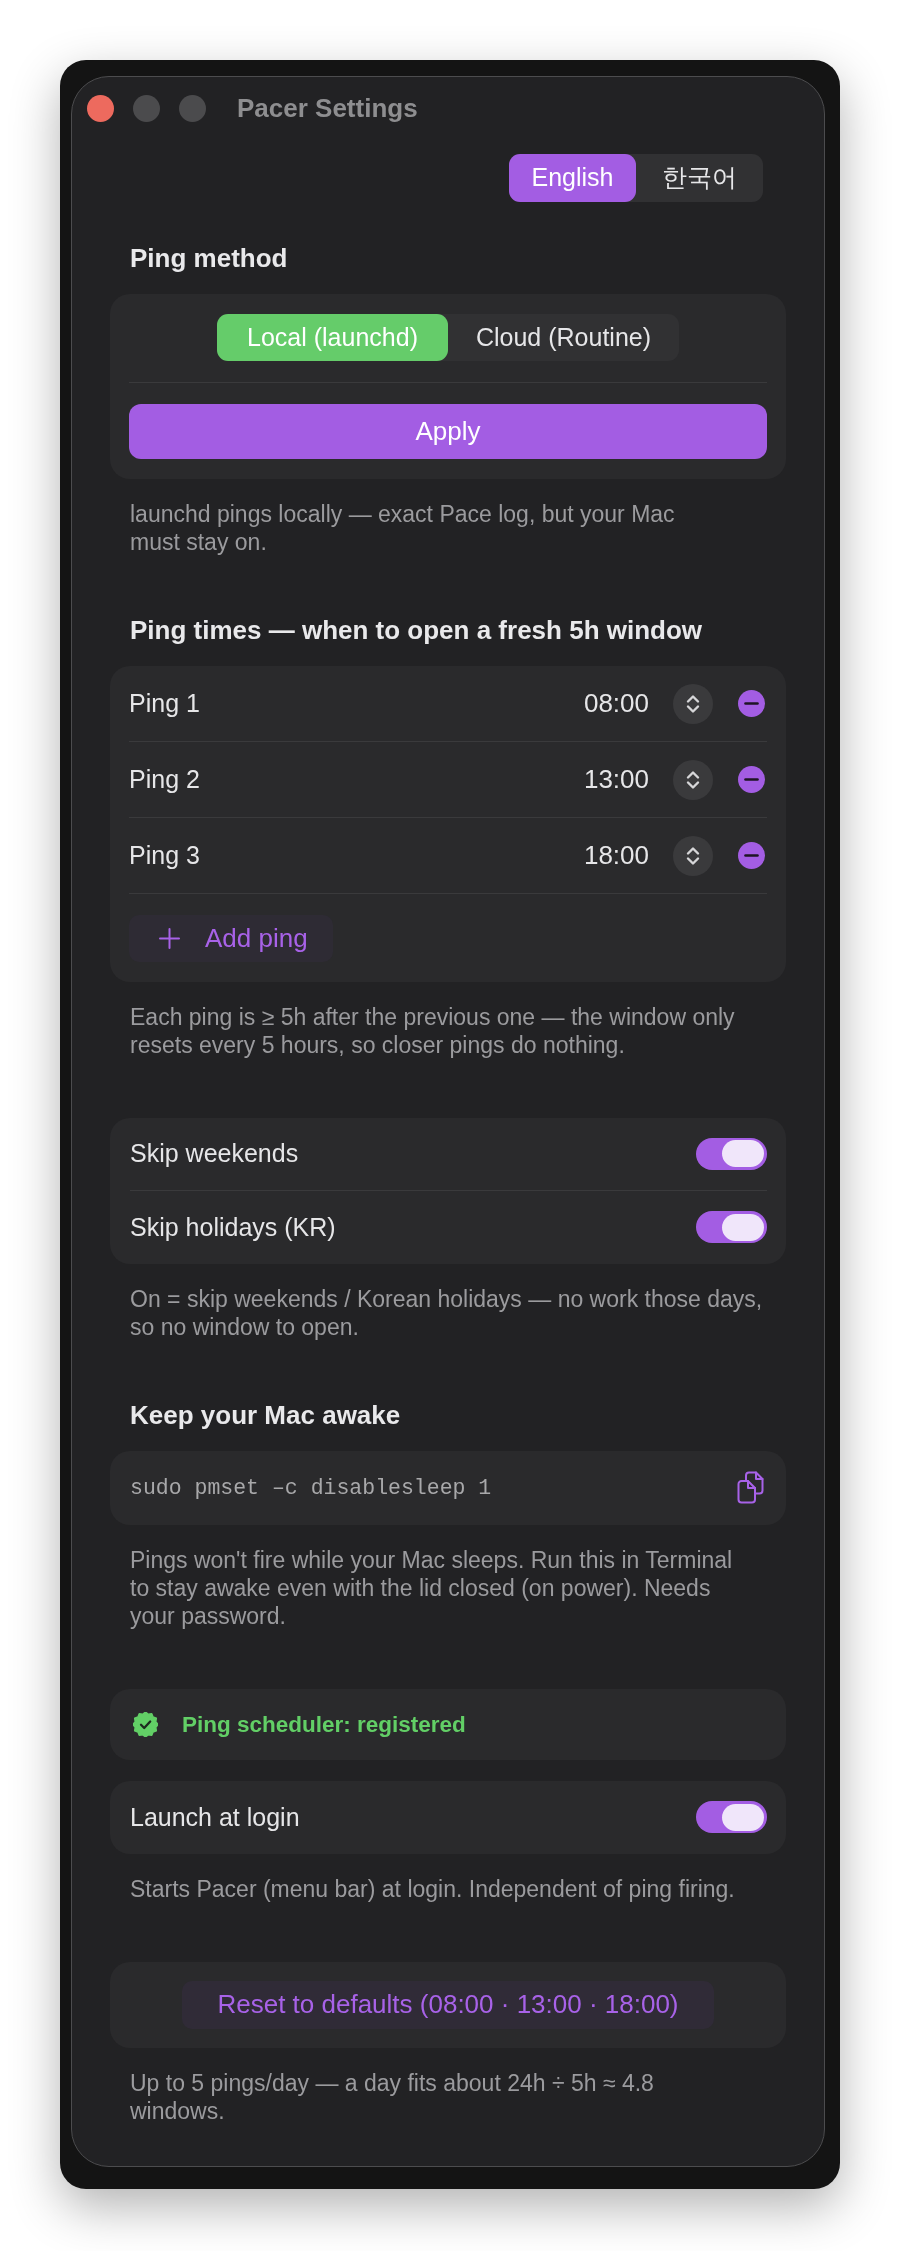  Describe the element at coordinates (214, 1154) in the screenshot. I see `toggle-label: Skip weekends` at that location.